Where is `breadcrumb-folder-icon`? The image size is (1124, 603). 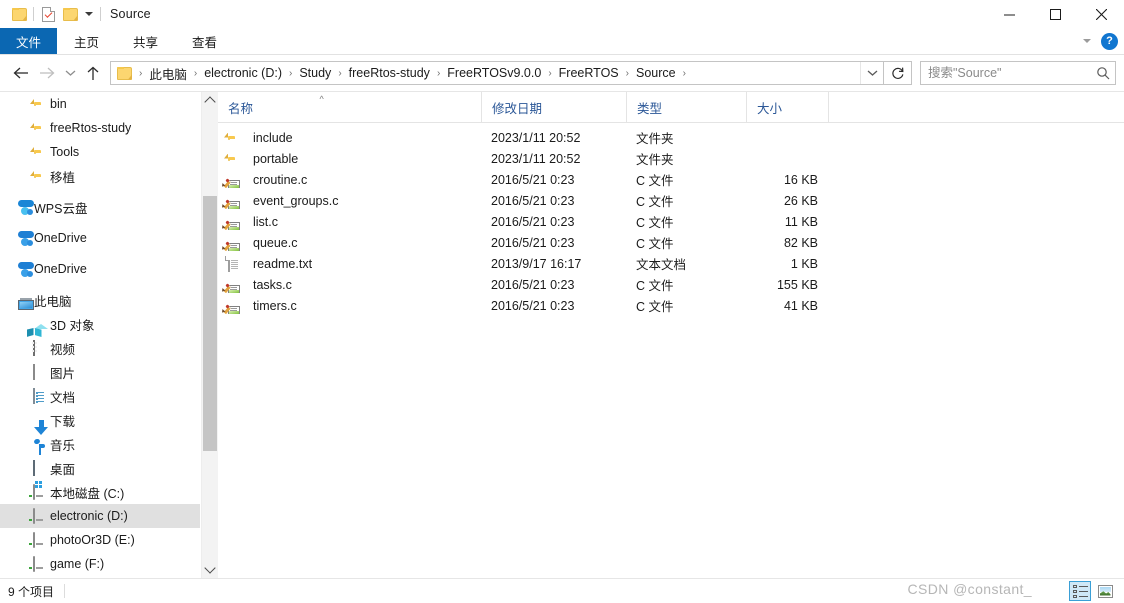 breadcrumb-folder-icon is located at coordinates (125, 73).